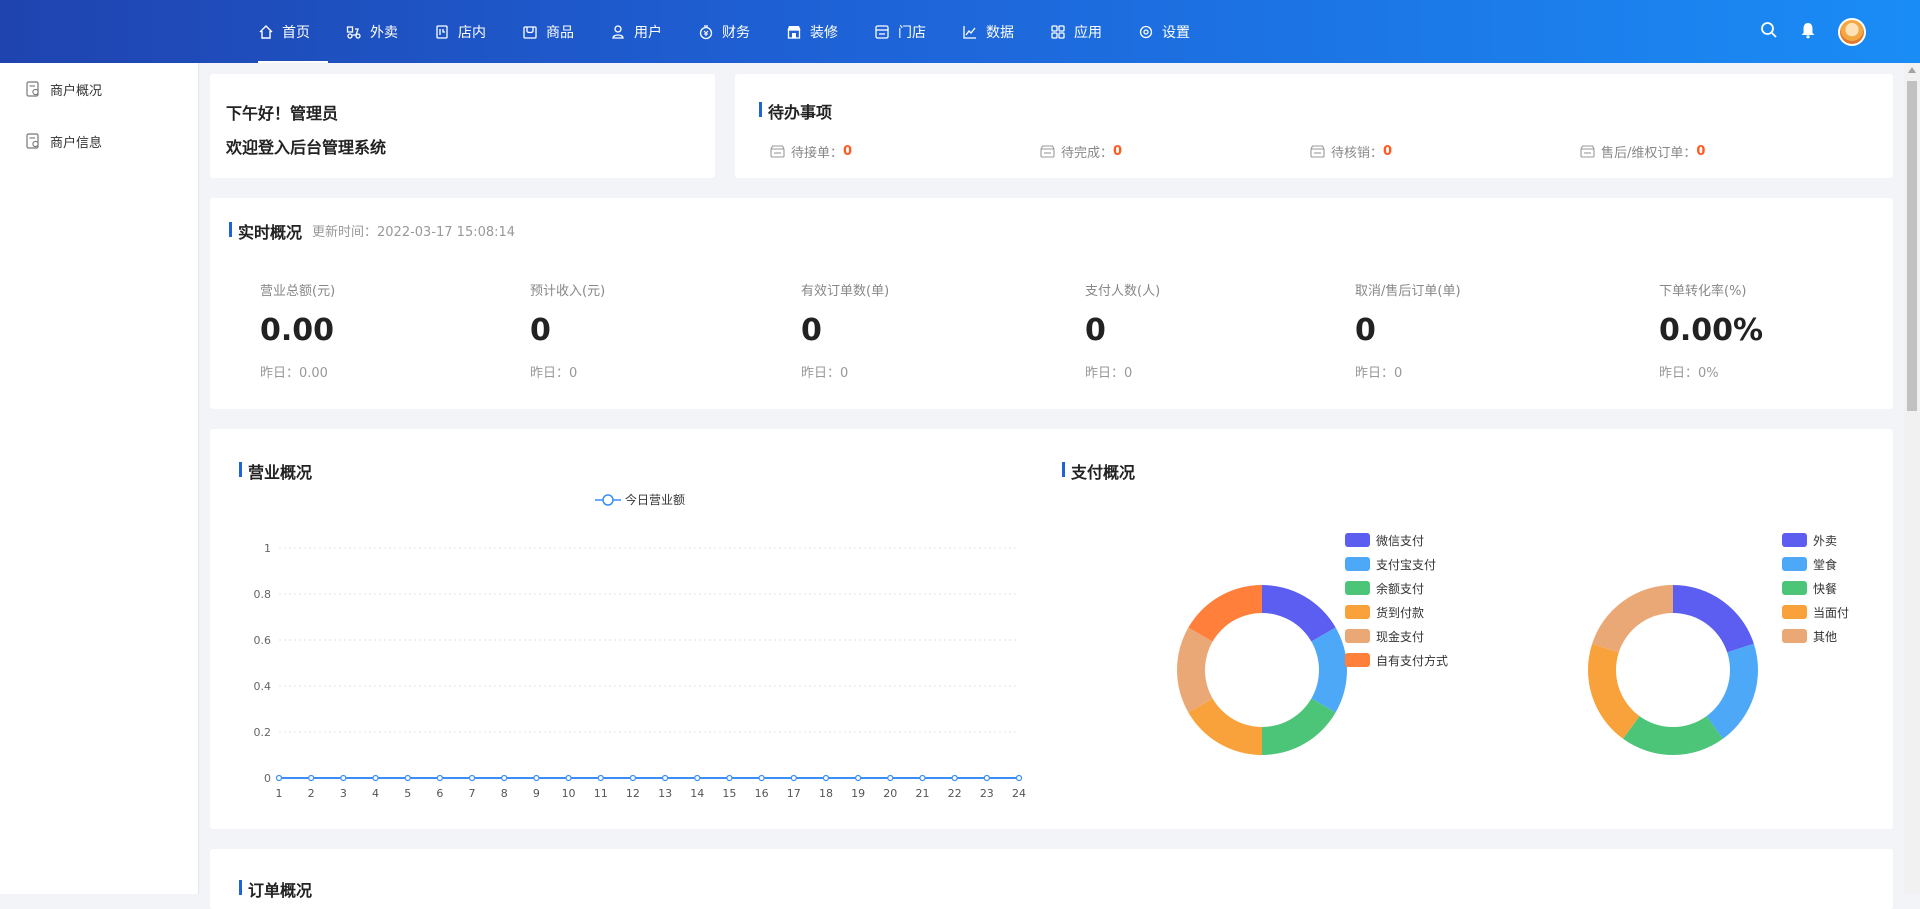  I want to click on nav-item-1: 外卖, so click(372, 31).